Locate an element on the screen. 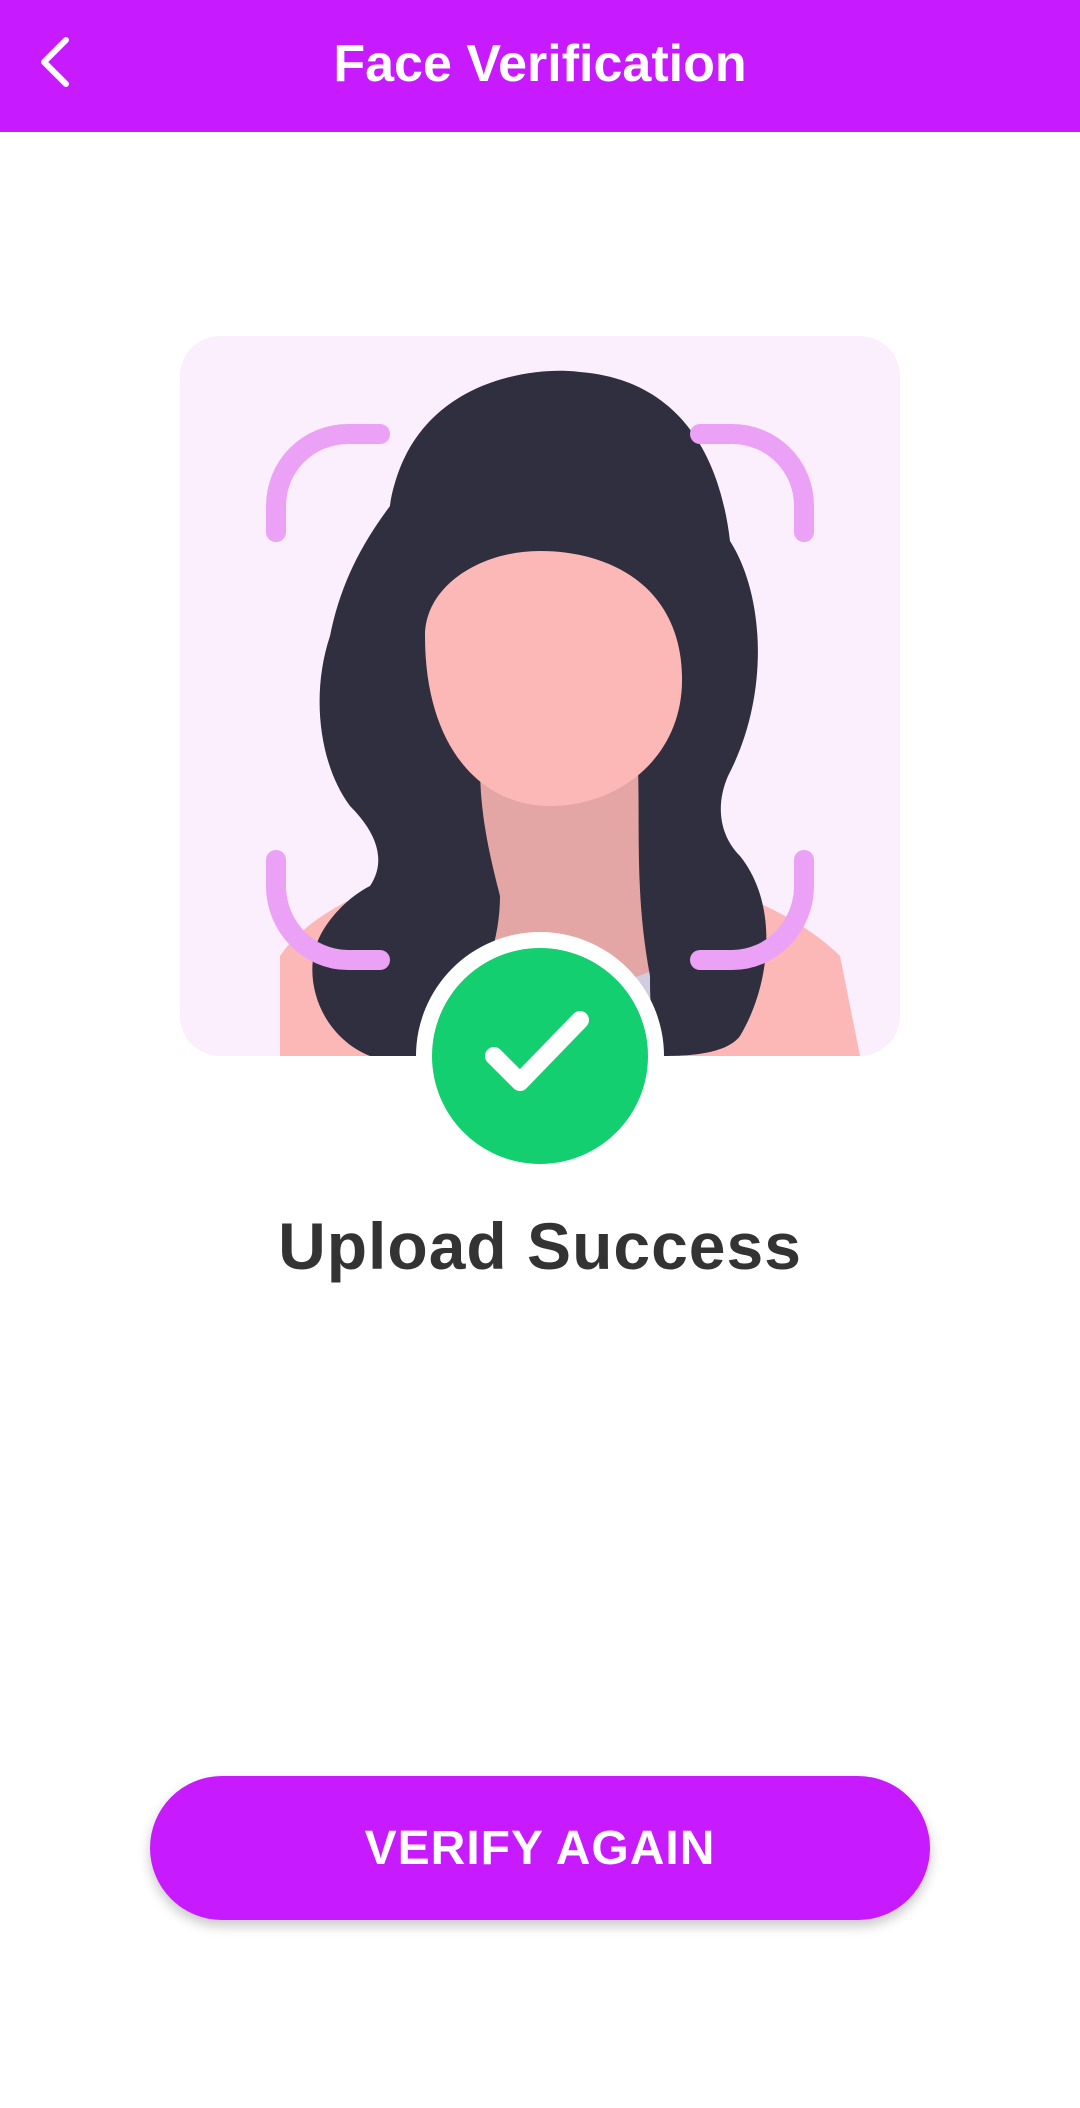  verify-again-button: VERIFY AGAIN is located at coordinates (540, 1848).